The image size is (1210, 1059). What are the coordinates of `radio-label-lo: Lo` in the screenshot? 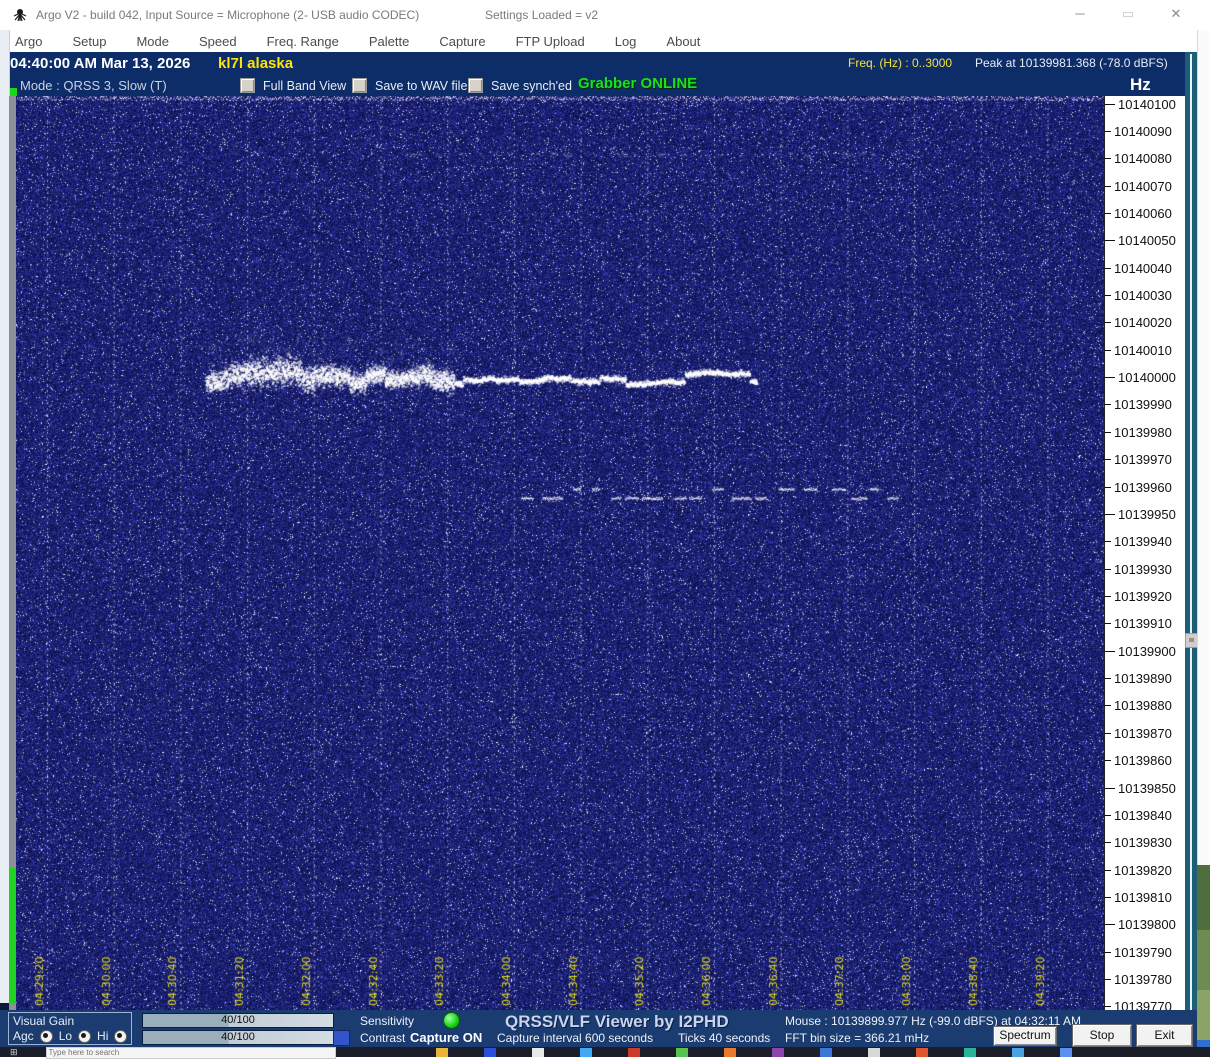 It's located at (65, 1036).